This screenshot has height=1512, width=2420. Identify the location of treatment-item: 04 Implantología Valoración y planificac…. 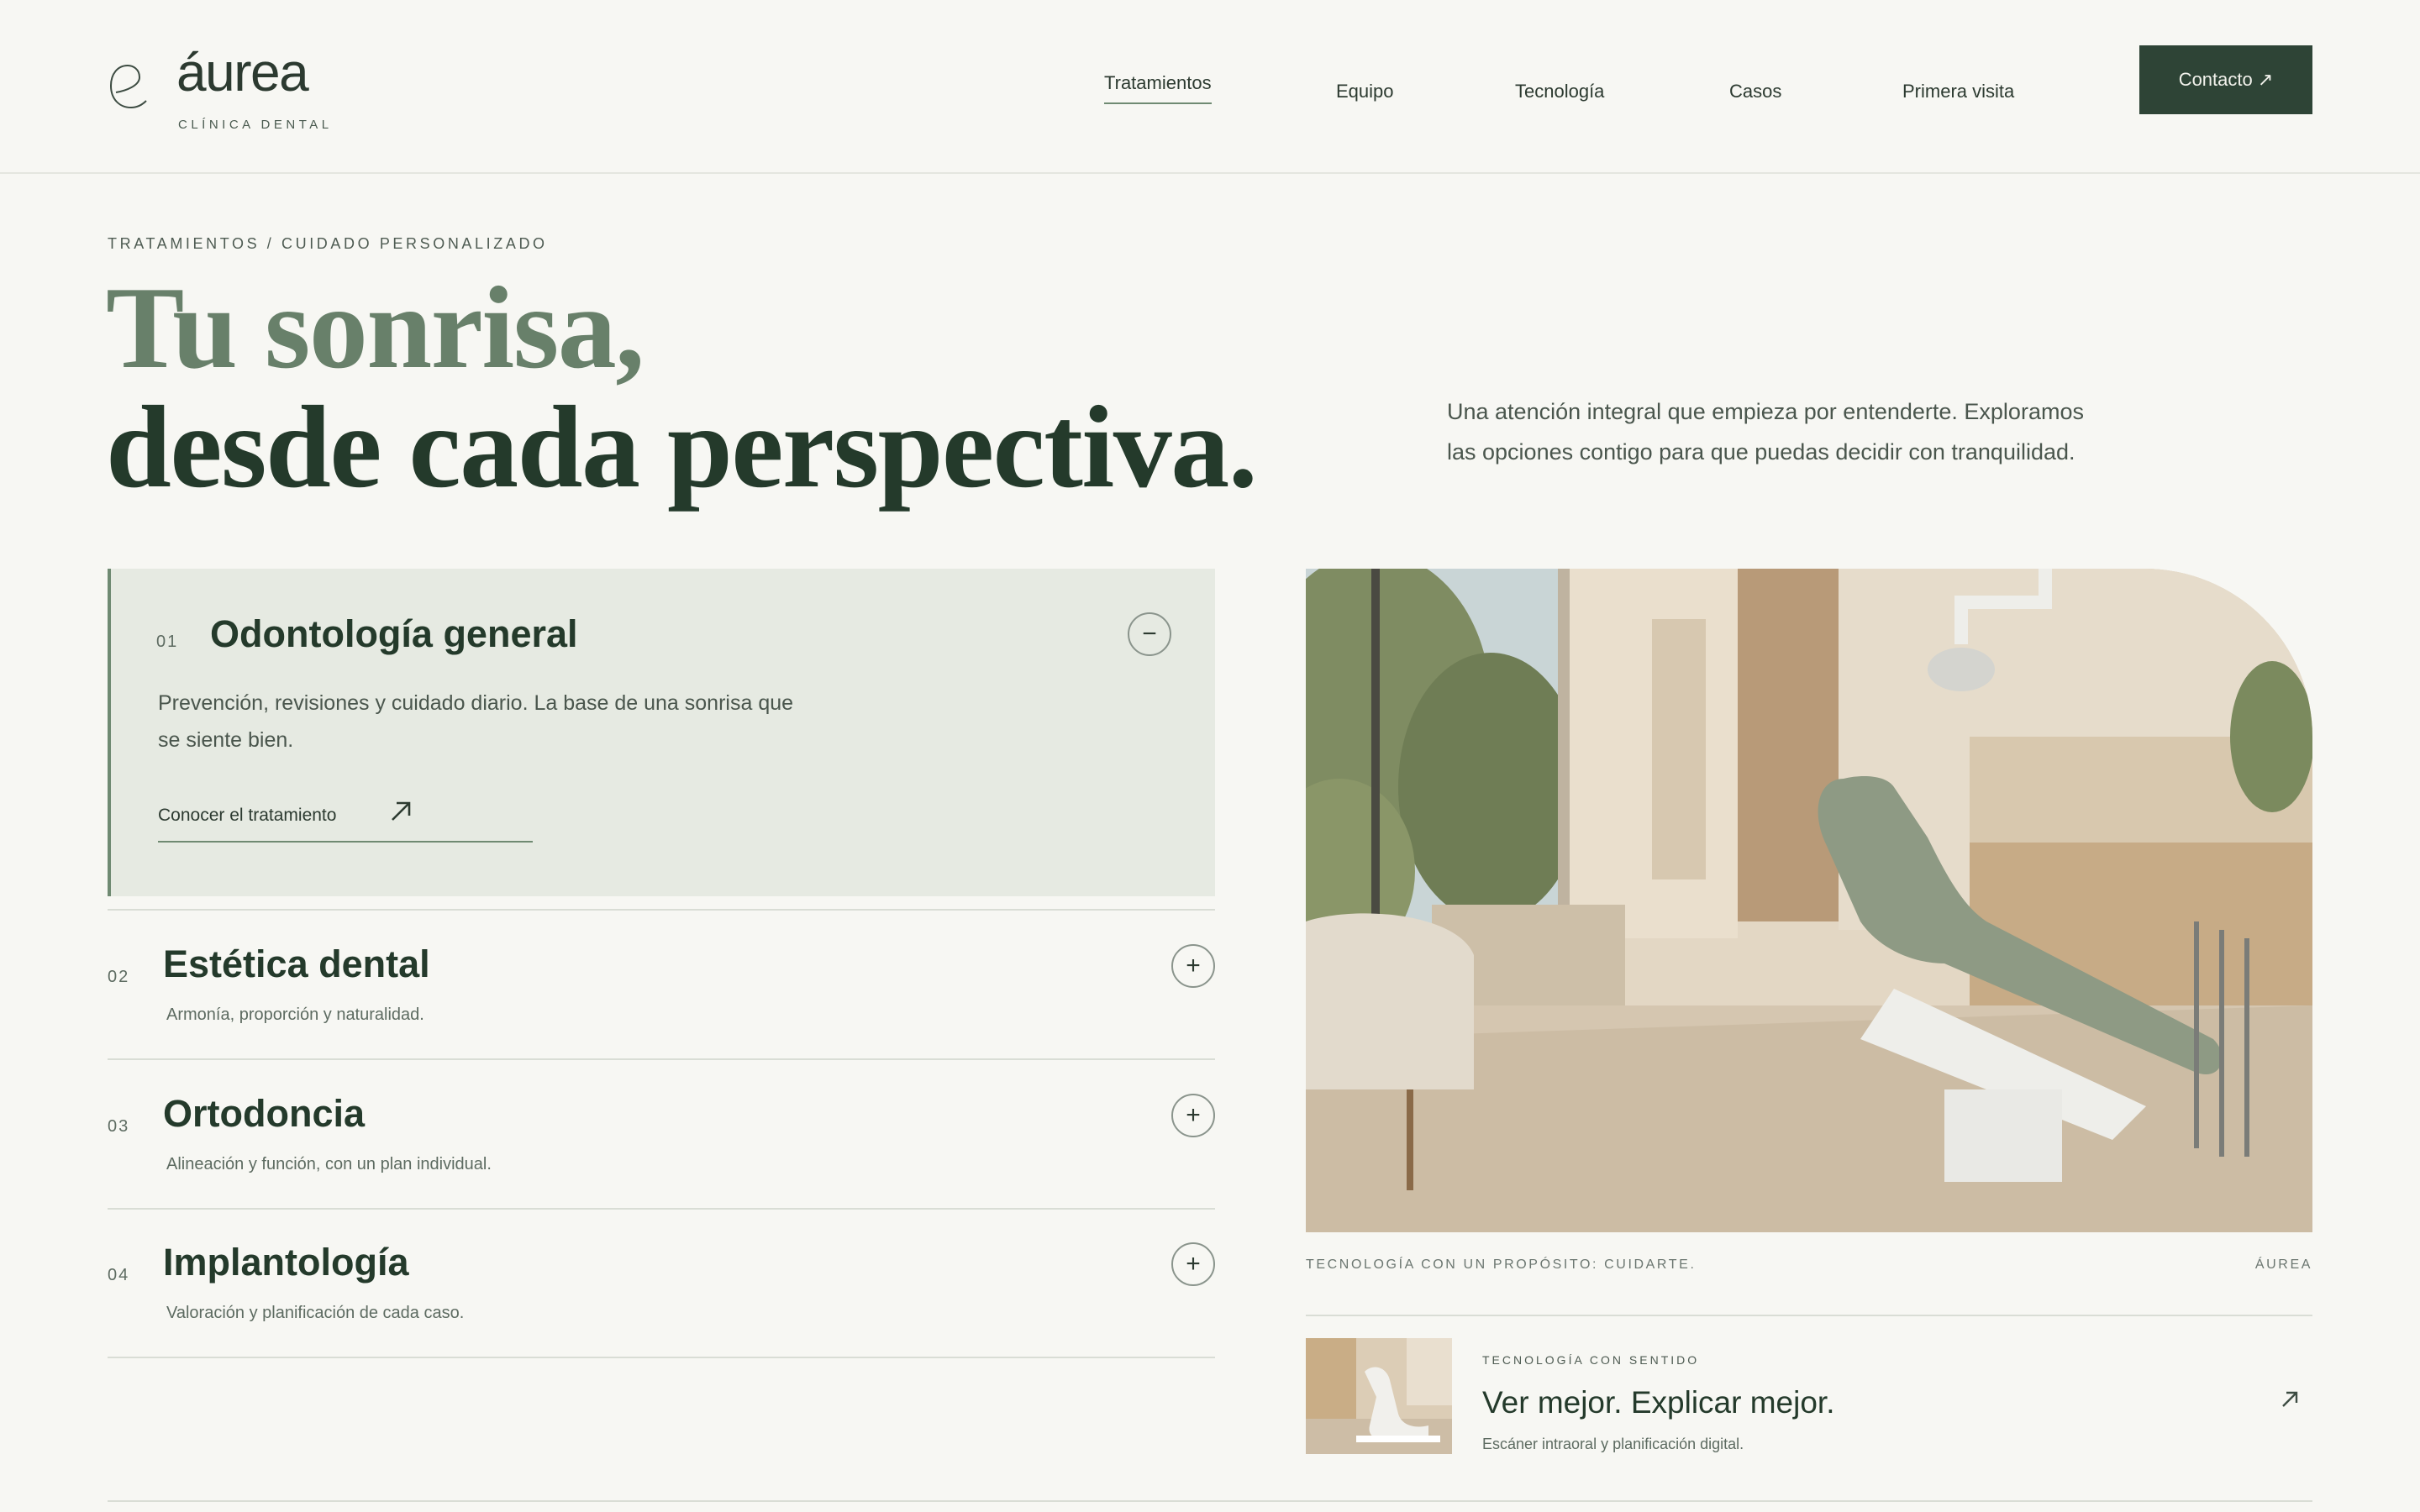
(661, 1283).